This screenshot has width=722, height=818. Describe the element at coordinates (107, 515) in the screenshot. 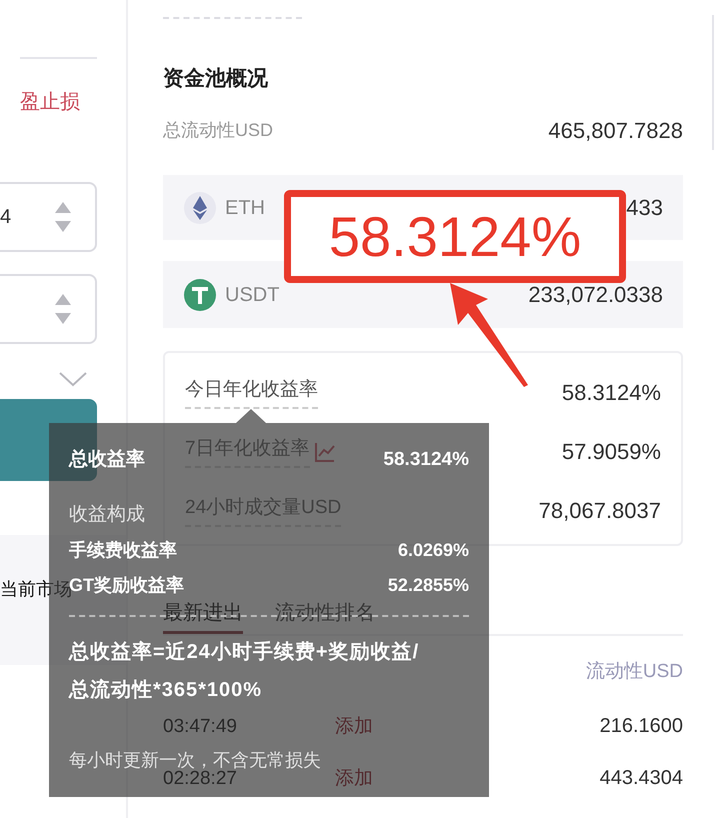

I see `tooltip-subtitle: 收益构成` at that location.